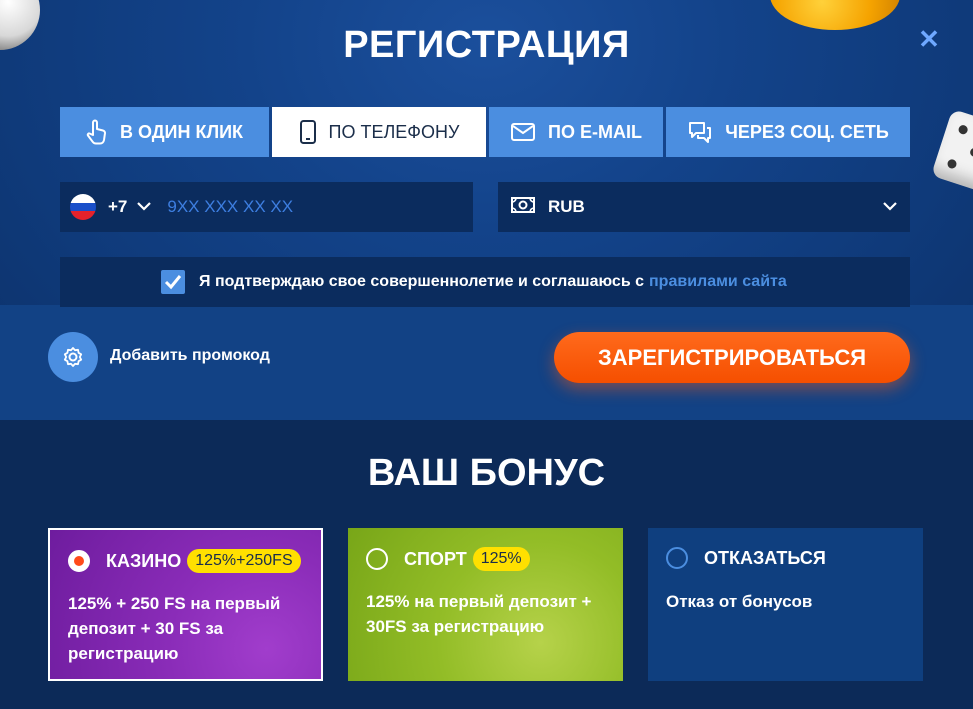 The width and height of the screenshot is (973, 709). Describe the element at coordinates (190, 356) in the screenshot. I see `add-promo-code-link: Добавить промокод` at that location.